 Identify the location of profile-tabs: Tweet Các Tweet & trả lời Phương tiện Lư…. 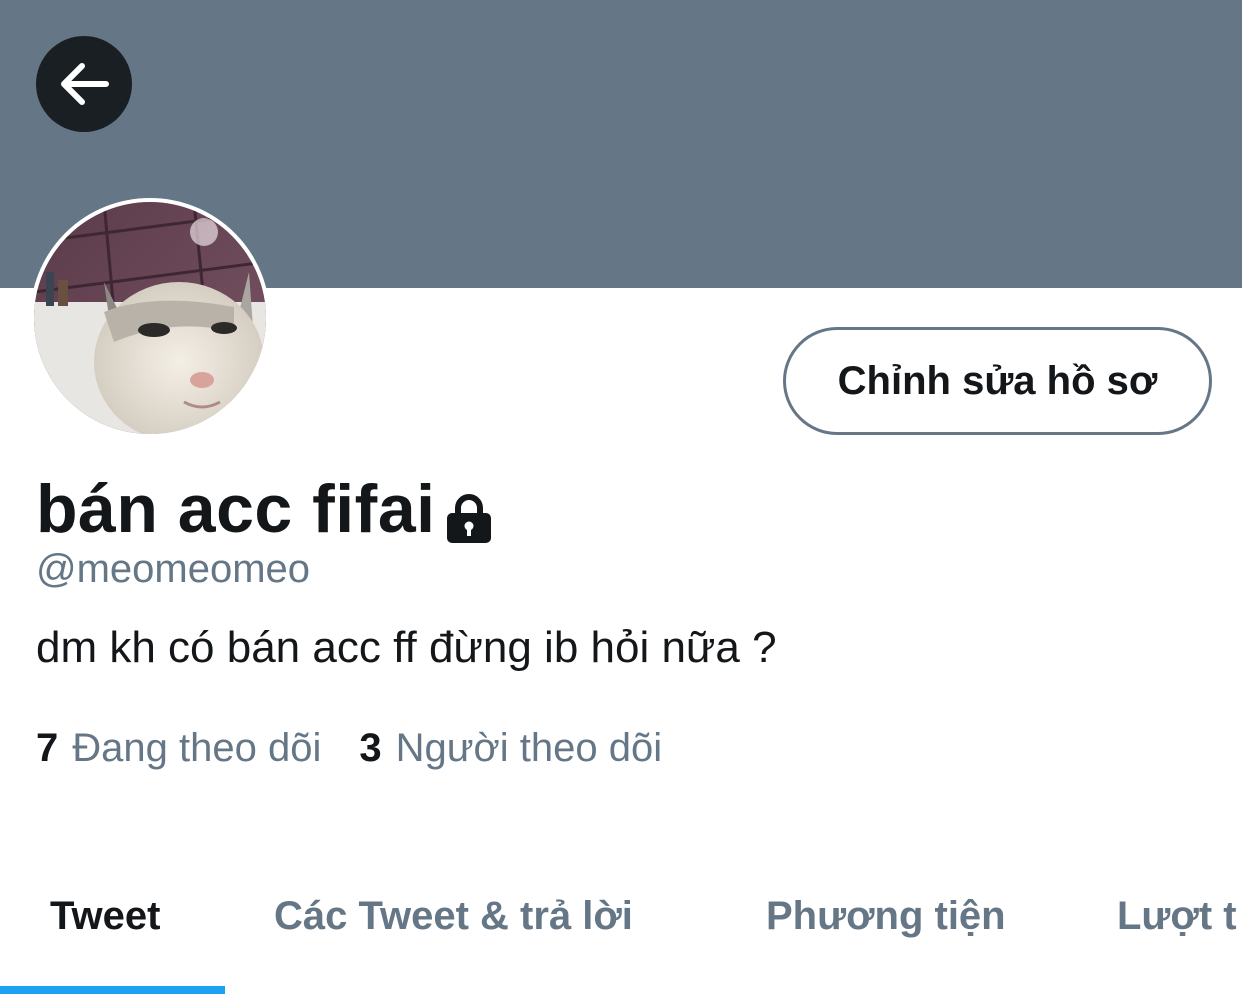
(621, 931).